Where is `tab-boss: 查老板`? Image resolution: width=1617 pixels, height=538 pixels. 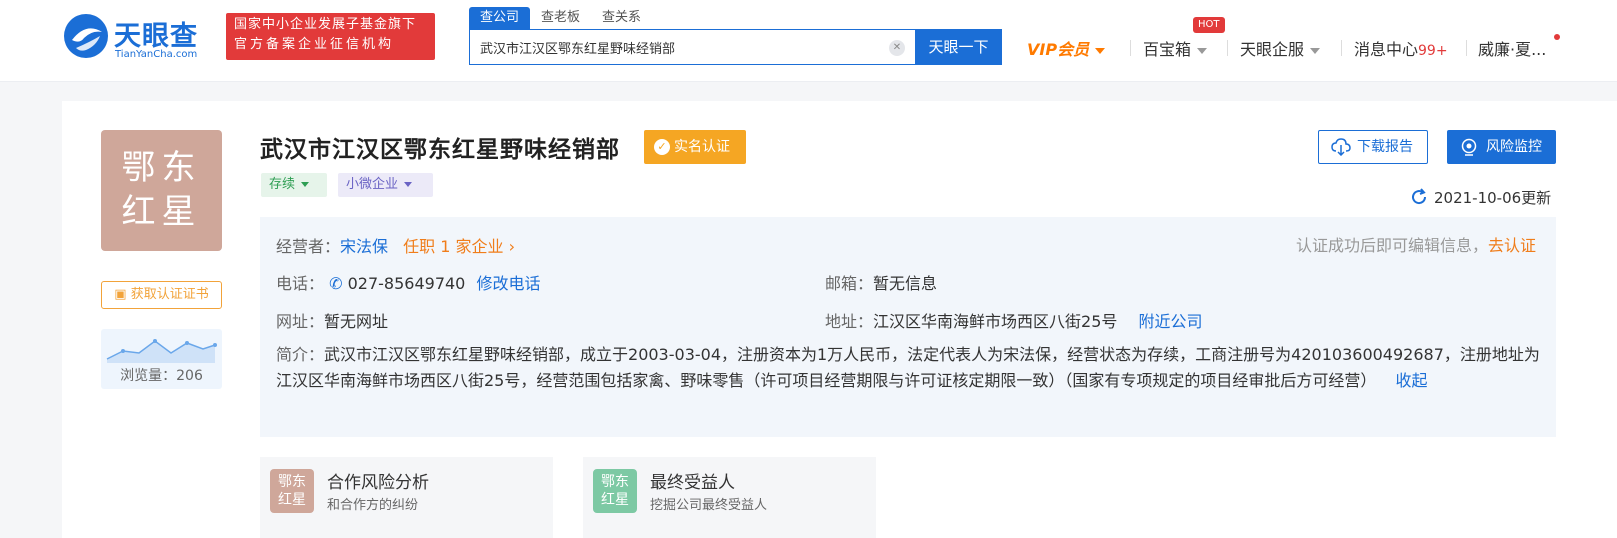 tab-boss: 查老板 is located at coordinates (560, 18).